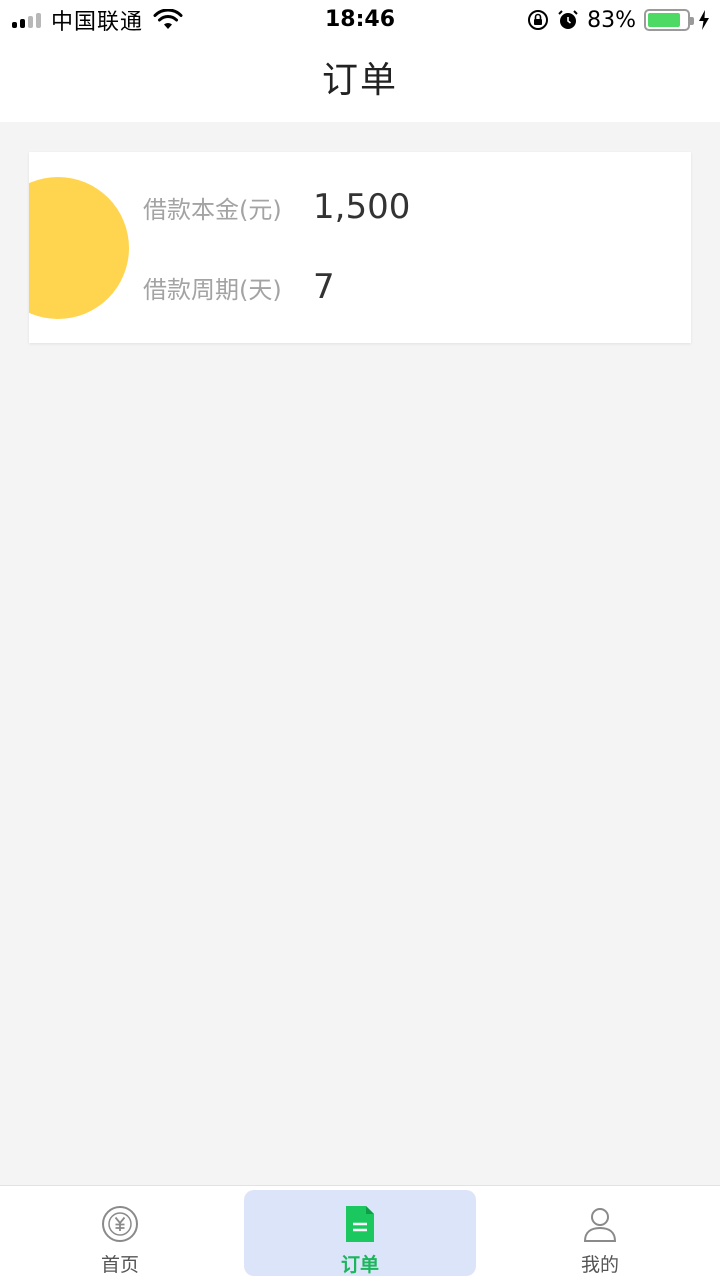 The width and height of the screenshot is (720, 1280). I want to click on tab-profile-label: 我的, so click(599, 1265).